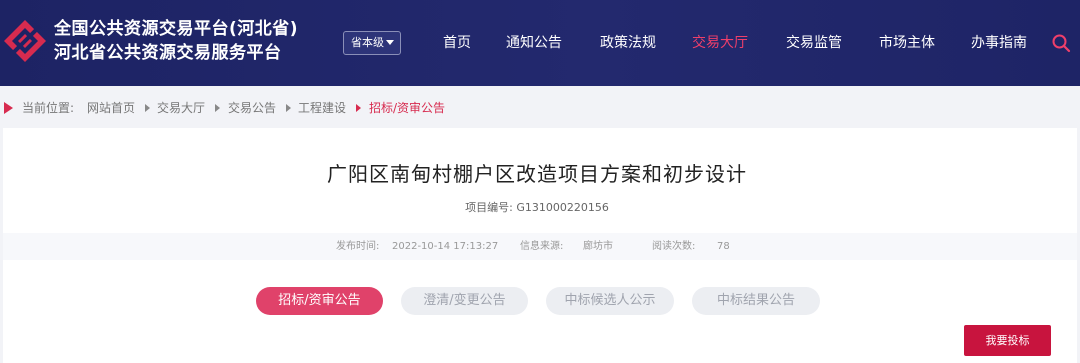 This screenshot has height=363, width=1080. Describe the element at coordinates (457, 43) in the screenshot. I see `nav-home: 首页` at that location.